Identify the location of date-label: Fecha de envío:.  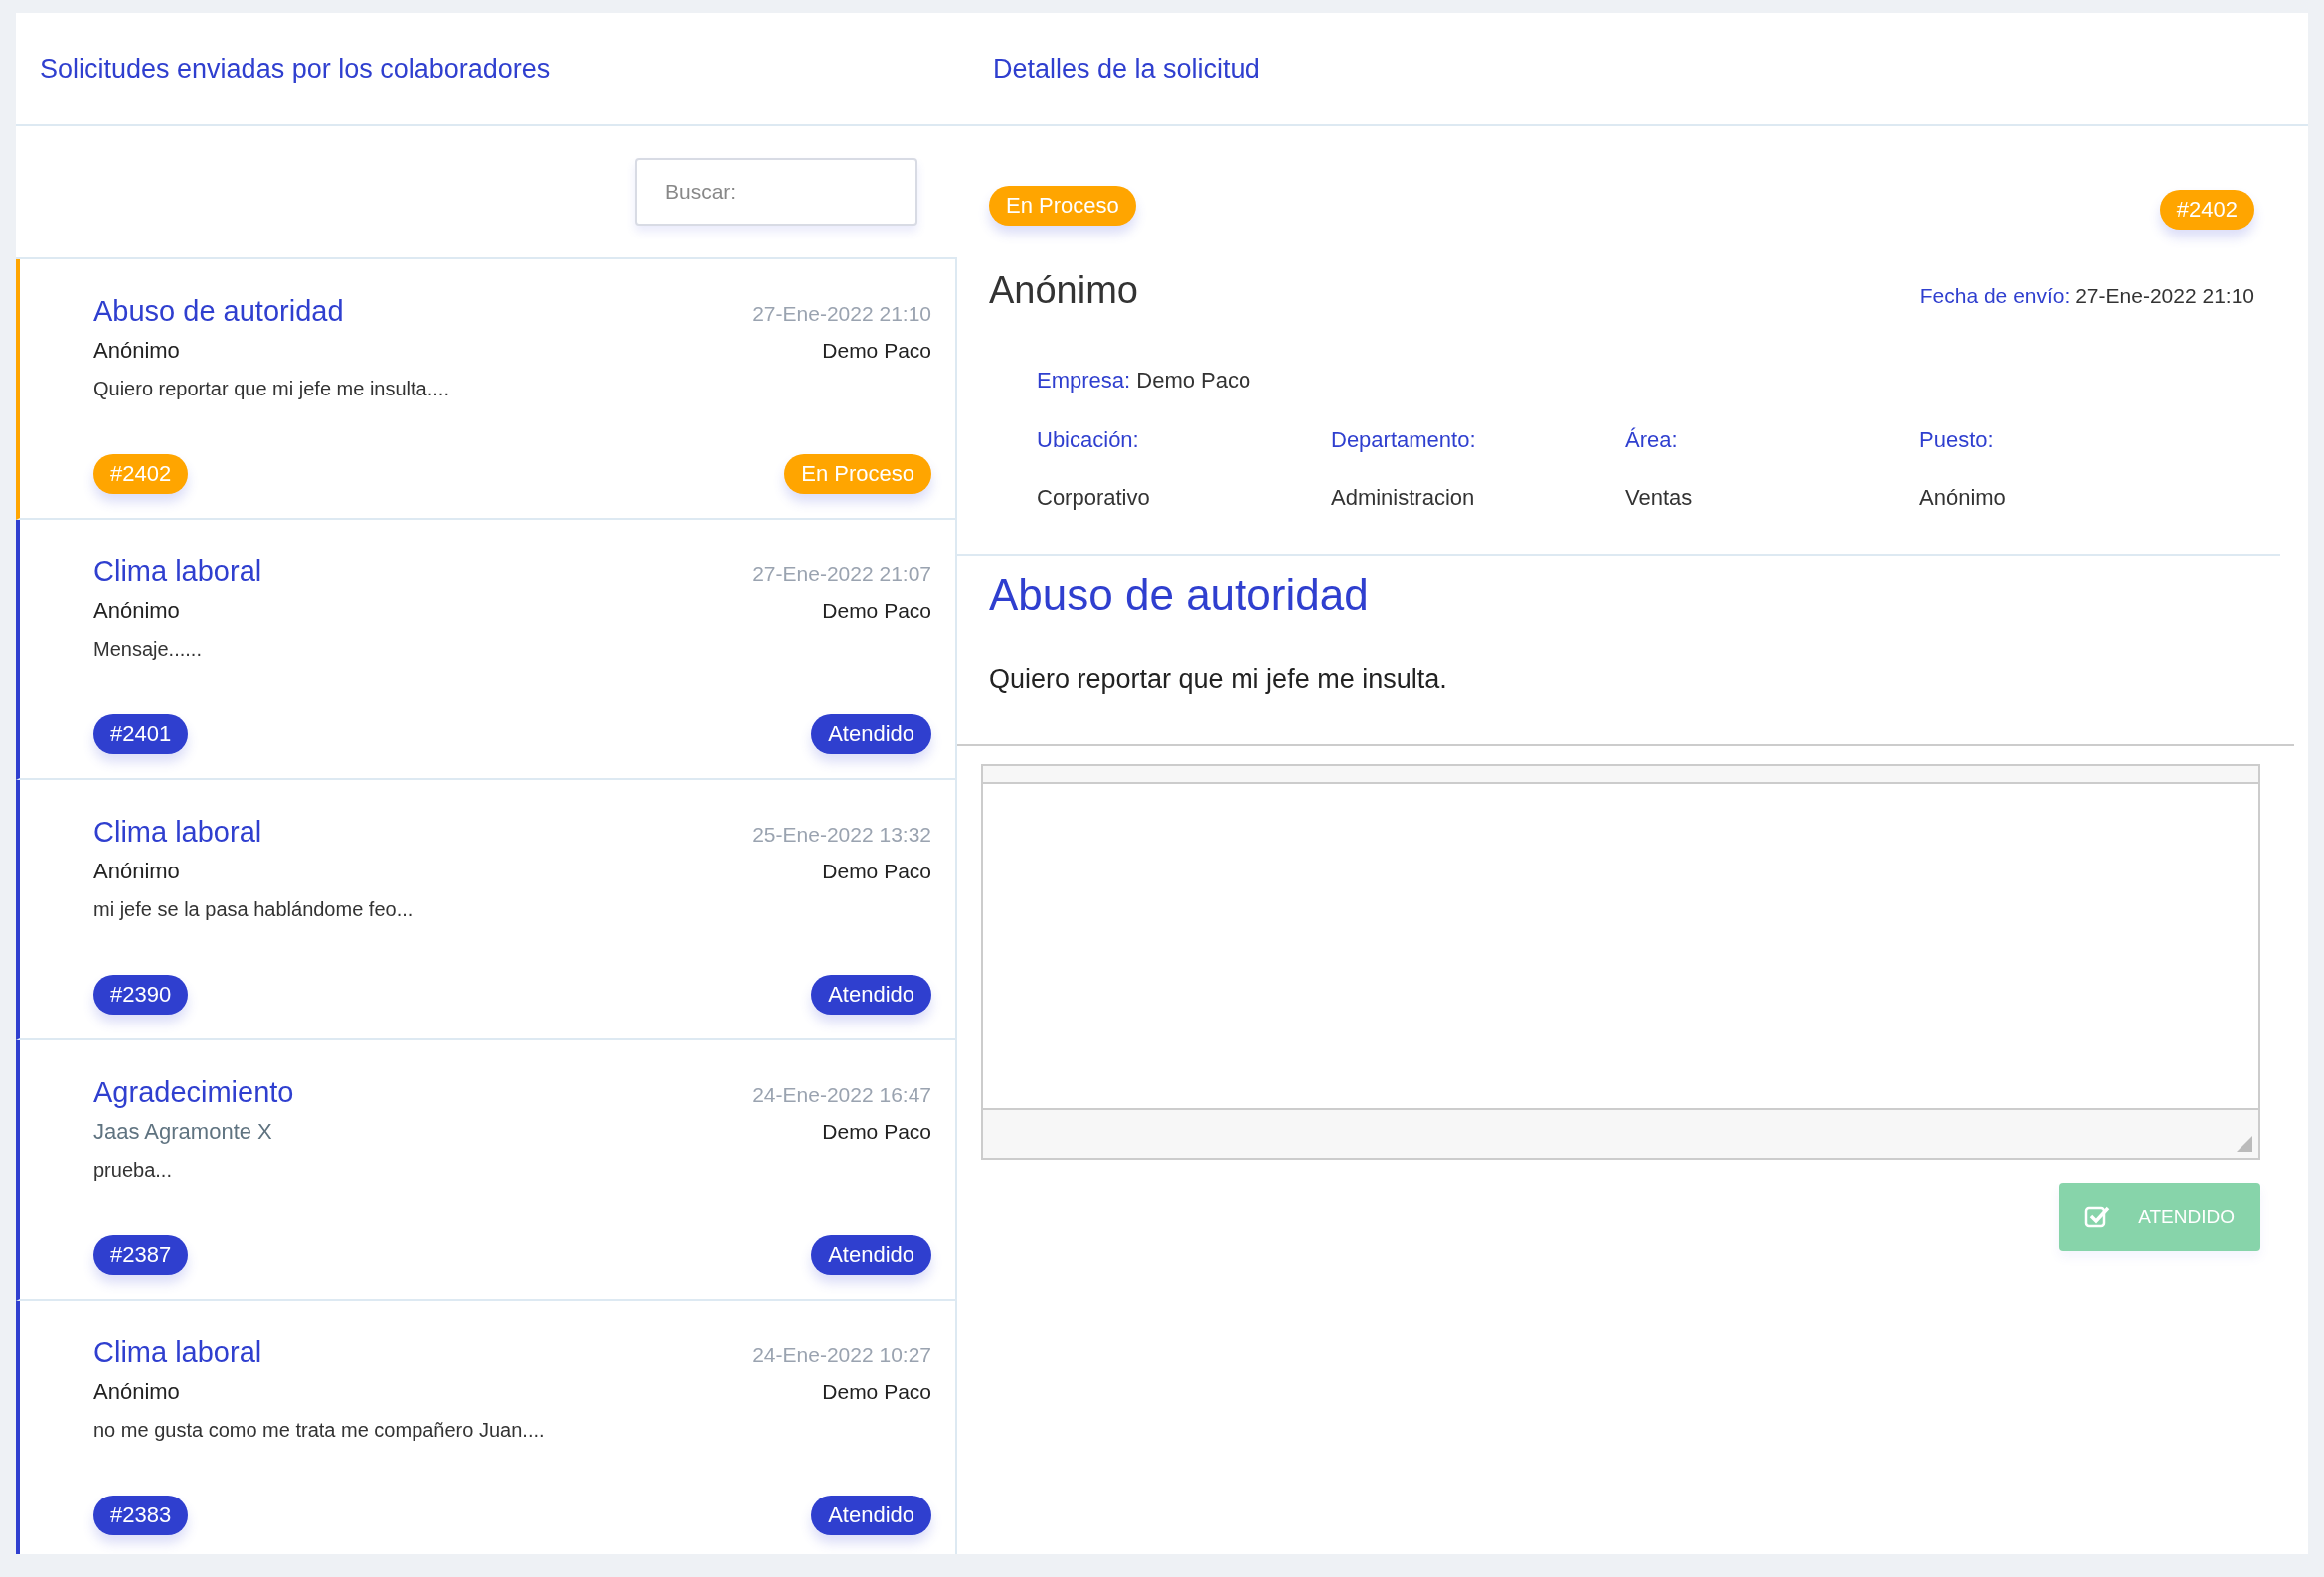
(1995, 295).